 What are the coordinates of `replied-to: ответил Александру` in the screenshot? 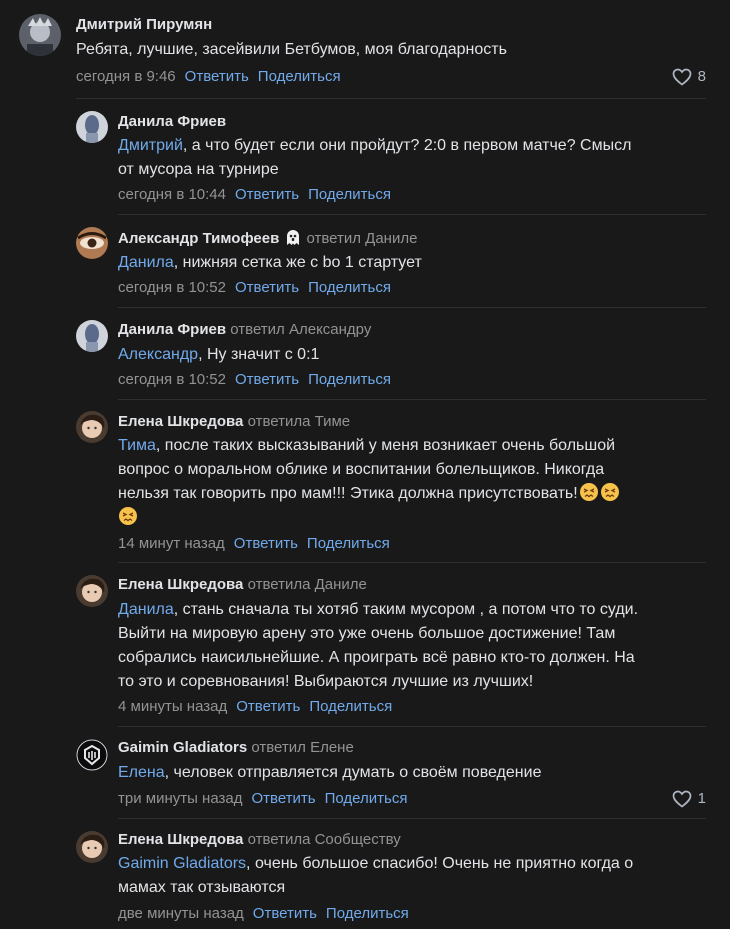 It's located at (300, 329).